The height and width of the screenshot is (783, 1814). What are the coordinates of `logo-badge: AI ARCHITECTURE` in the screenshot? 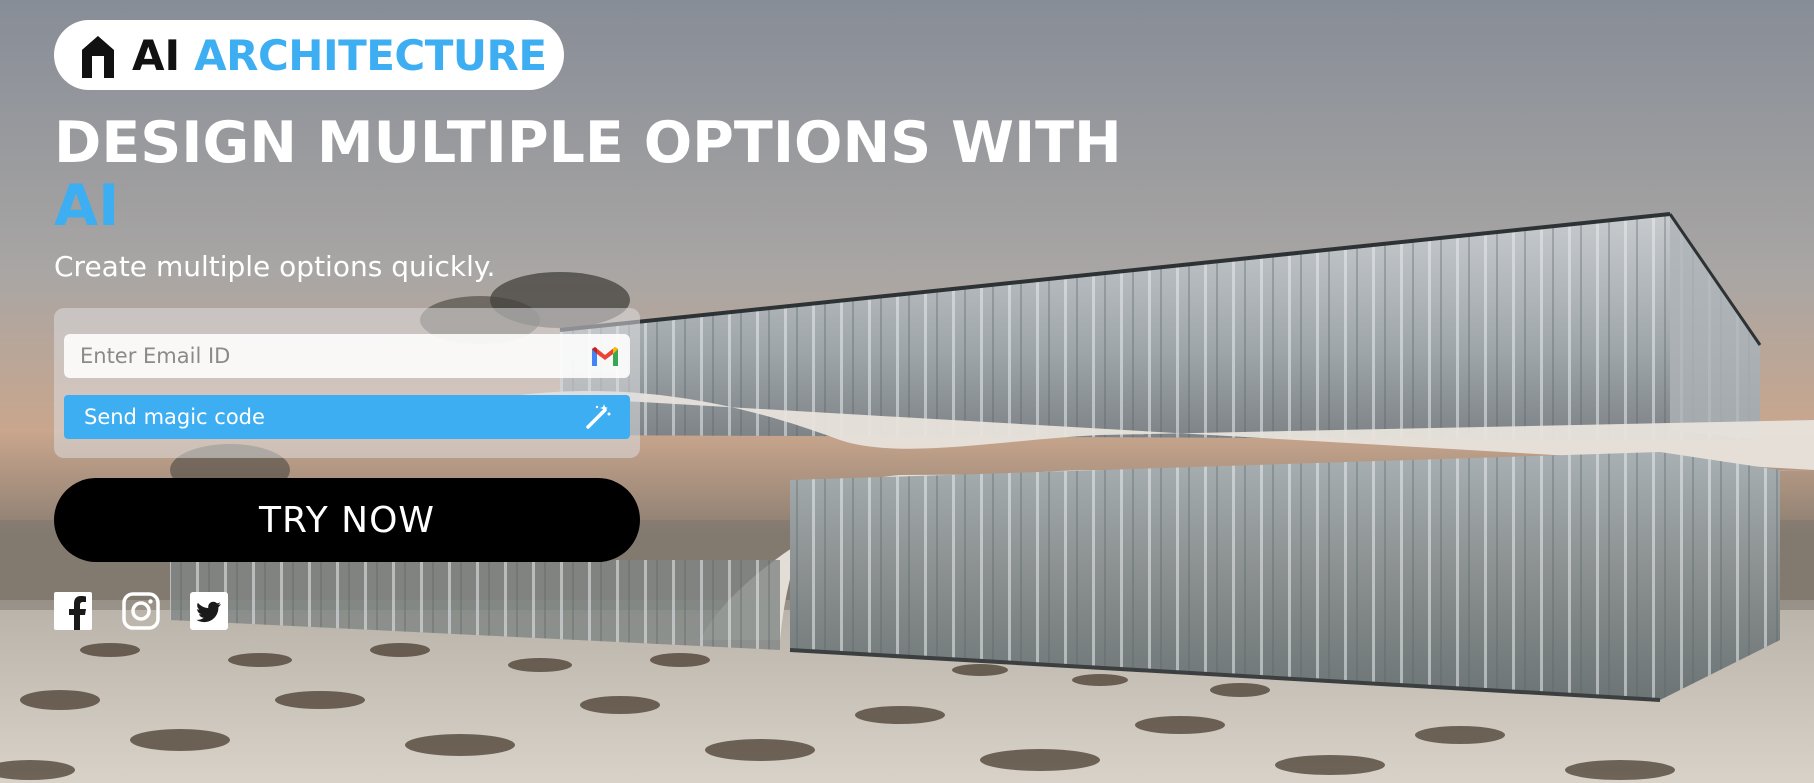 It's located at (309, 55).